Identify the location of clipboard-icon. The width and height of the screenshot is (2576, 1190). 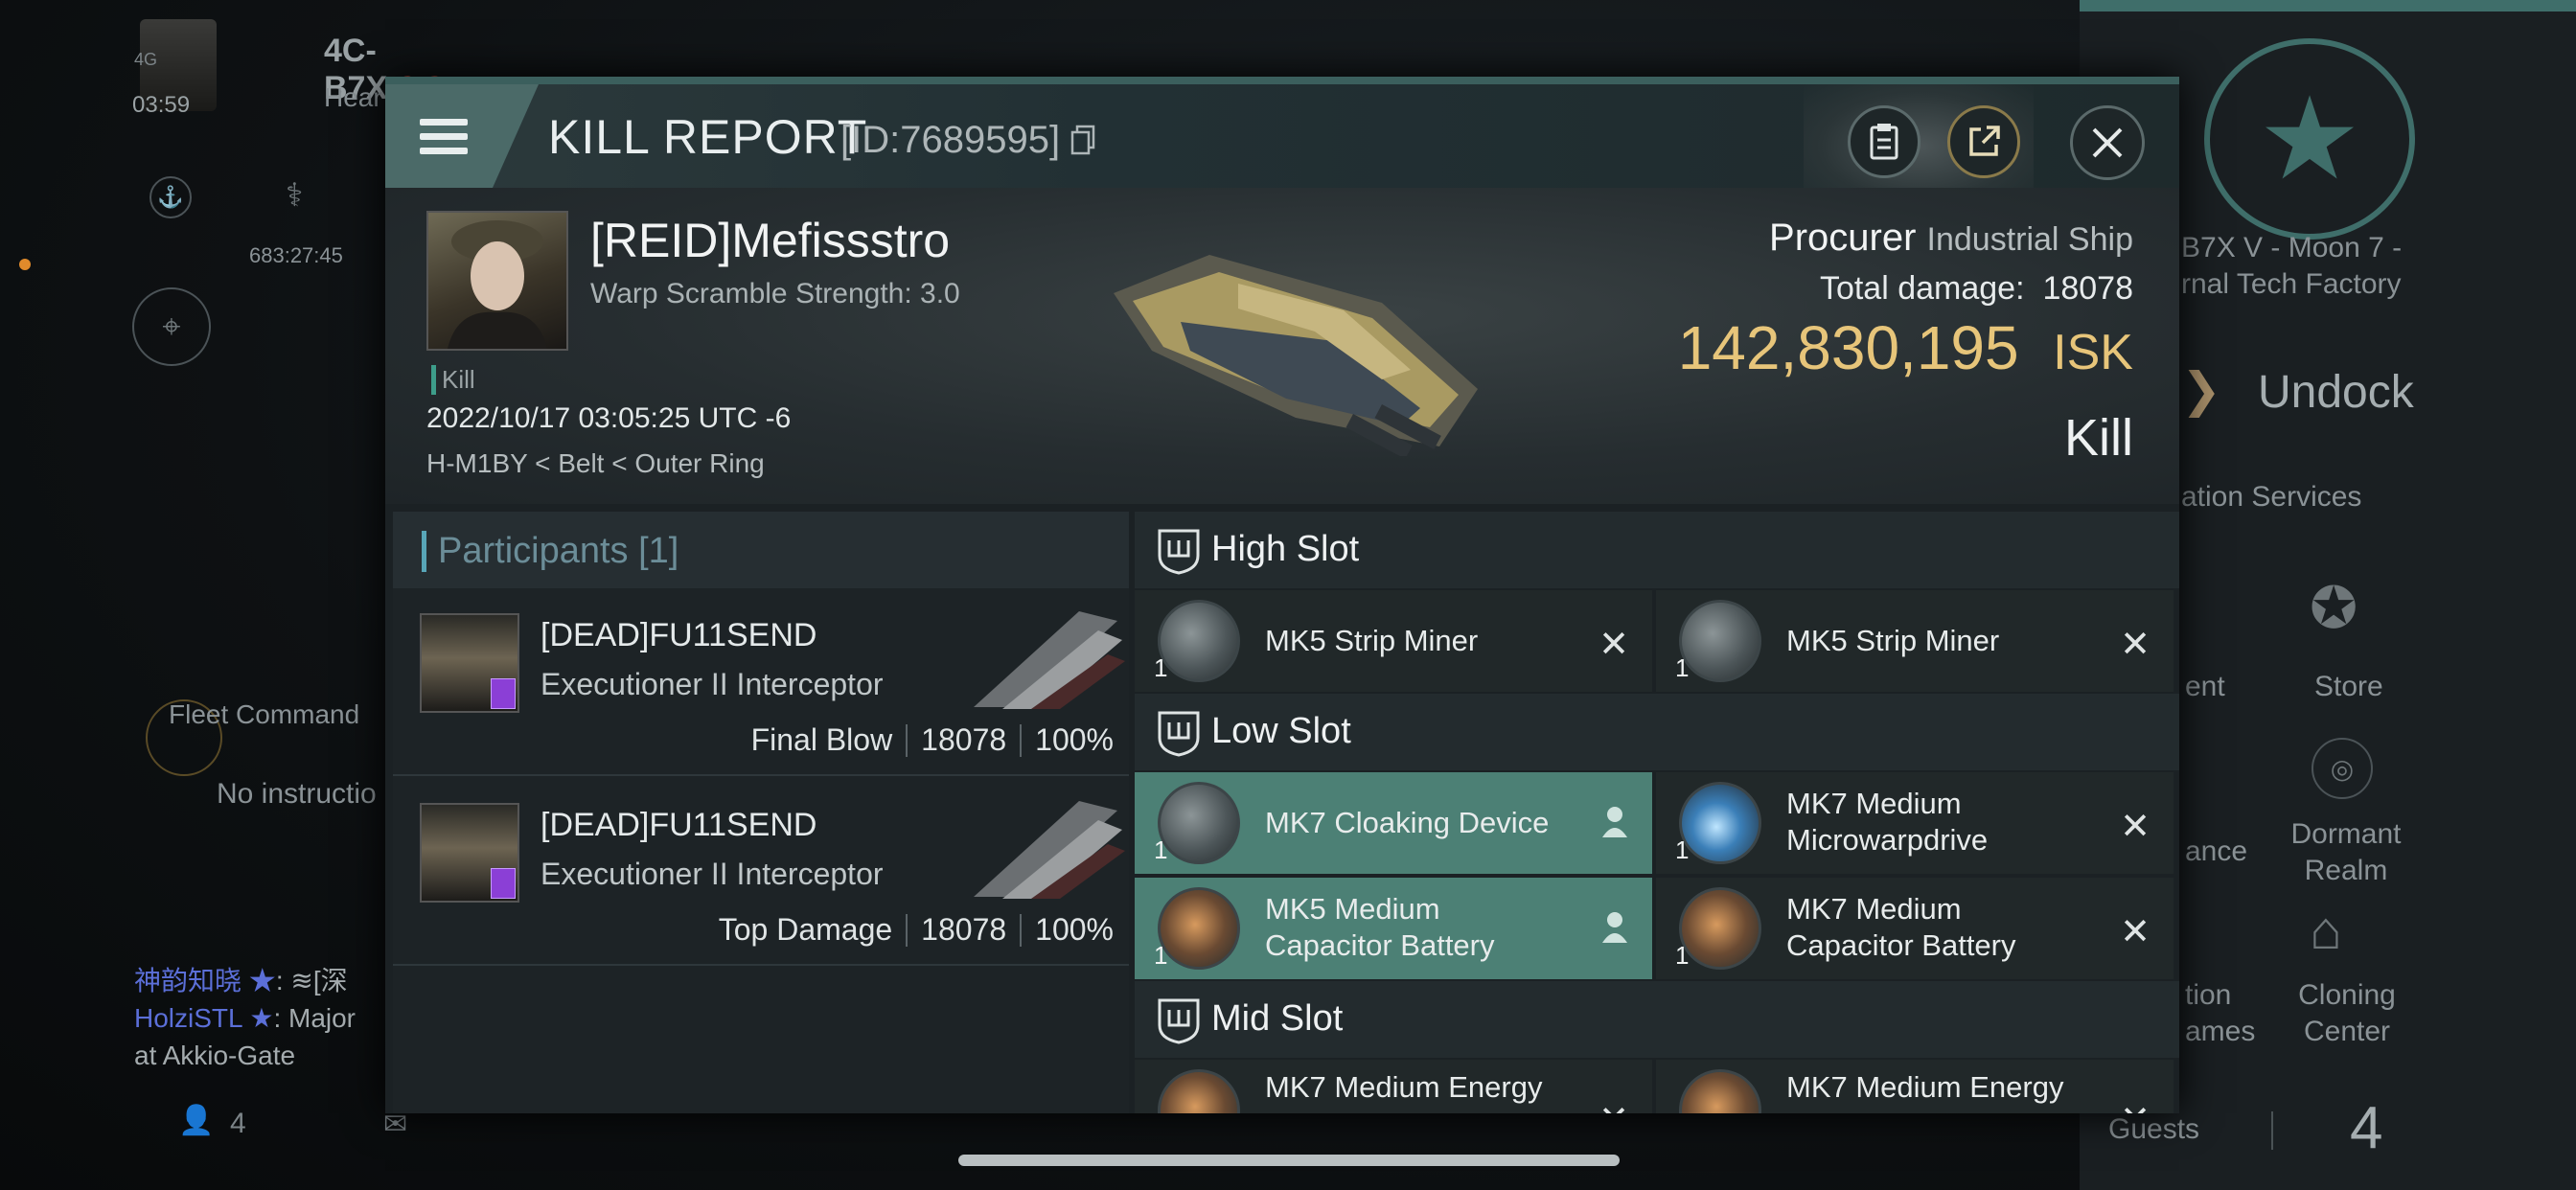
(1884, 142).